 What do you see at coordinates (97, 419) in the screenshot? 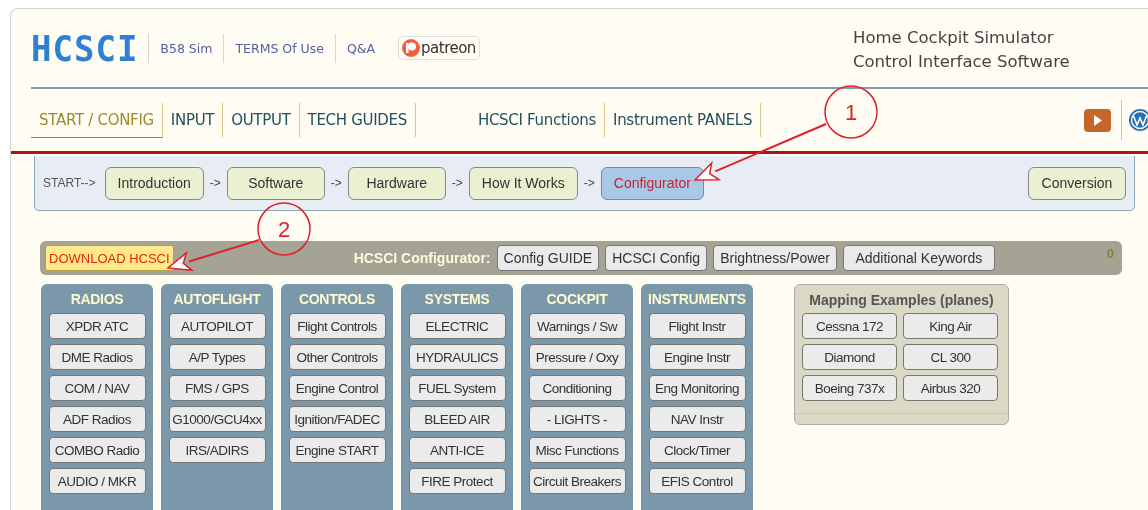
I see `category-button: ADF Radios` at bounding box center [97, 419].